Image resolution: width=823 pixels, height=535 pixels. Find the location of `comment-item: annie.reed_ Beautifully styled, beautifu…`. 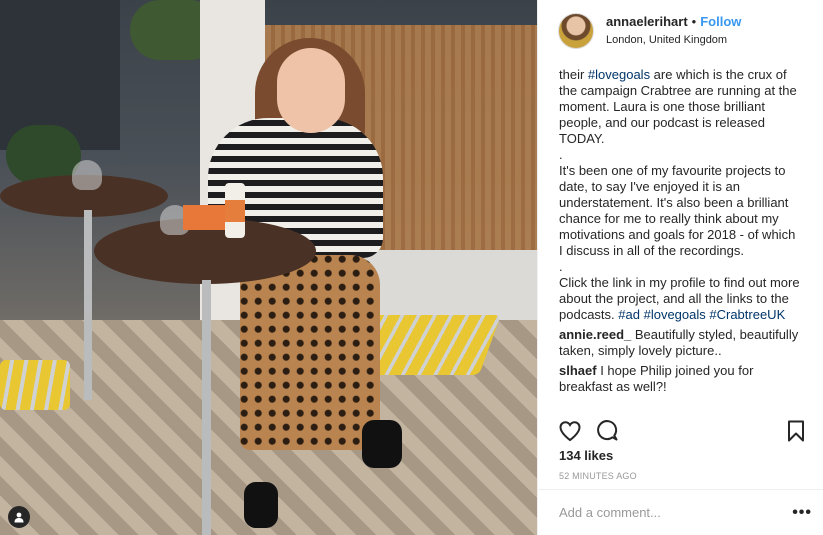

comment-item: annie.reed_ Beautifully styled, beautifu… is located at coordinates (680, 343).